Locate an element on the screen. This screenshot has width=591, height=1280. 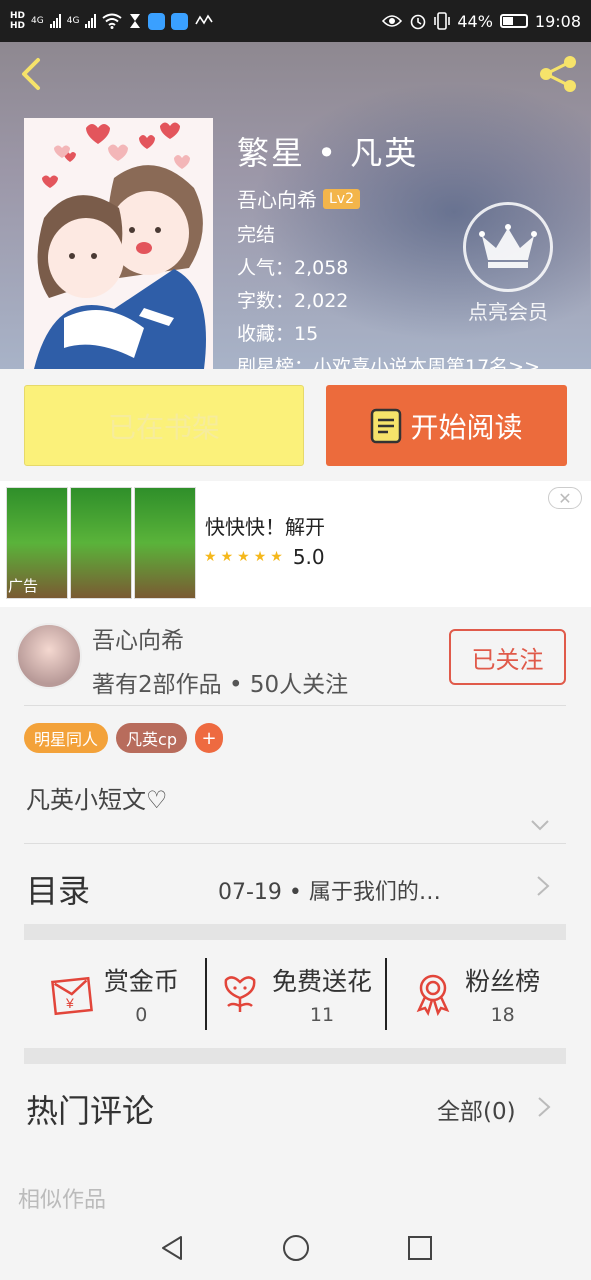
tag-item: 明星同人 is located at coordinates (66, 738).